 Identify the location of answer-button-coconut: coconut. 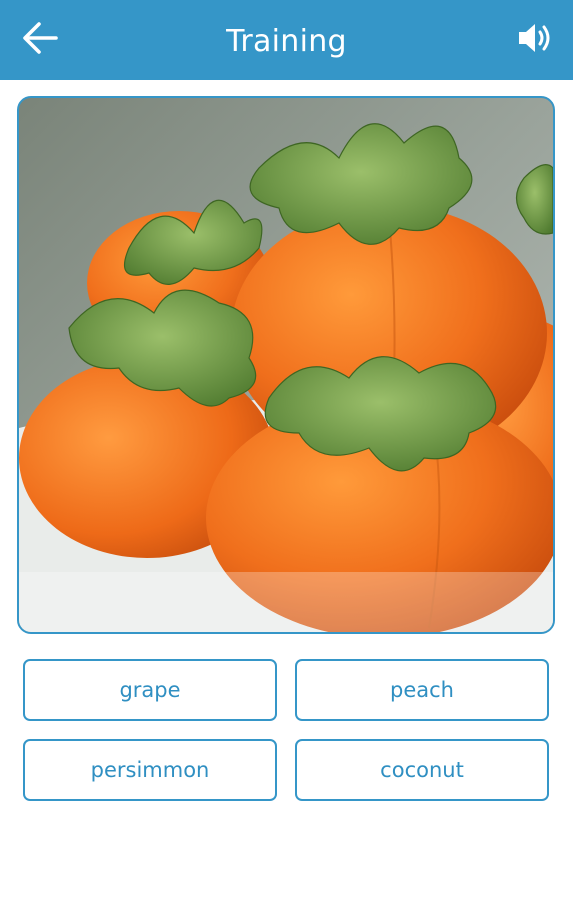
(422, 770).